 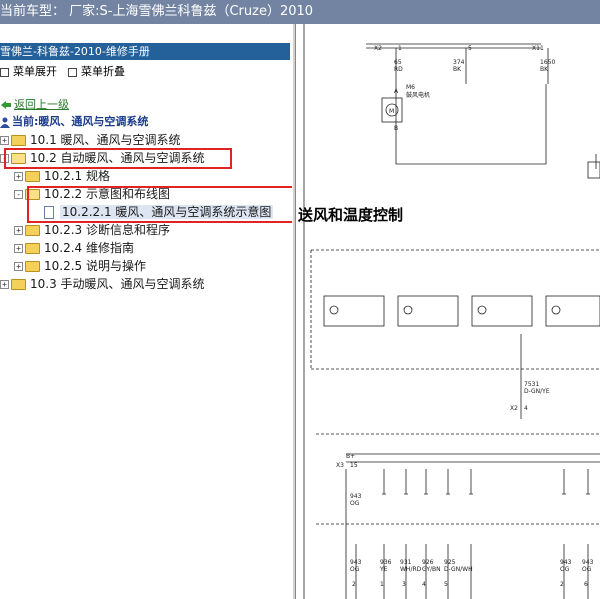 I want to click on connector-x3: X3, so click(x=340, y=465).